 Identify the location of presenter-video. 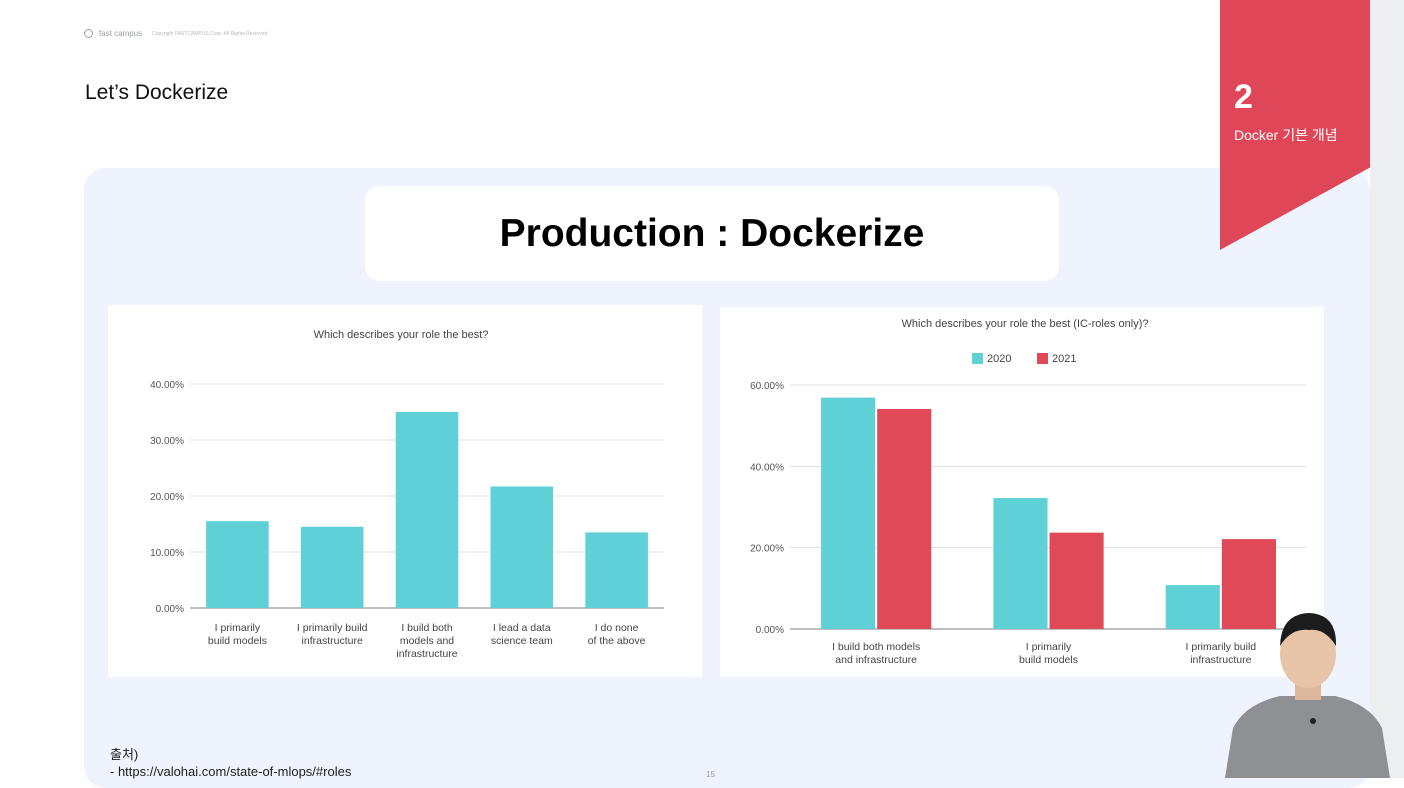
(1307, 695).